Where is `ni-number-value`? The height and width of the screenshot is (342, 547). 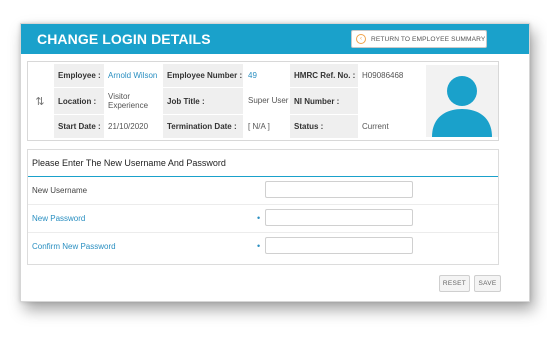 ni-number-value is located at coordinates (391, 101).